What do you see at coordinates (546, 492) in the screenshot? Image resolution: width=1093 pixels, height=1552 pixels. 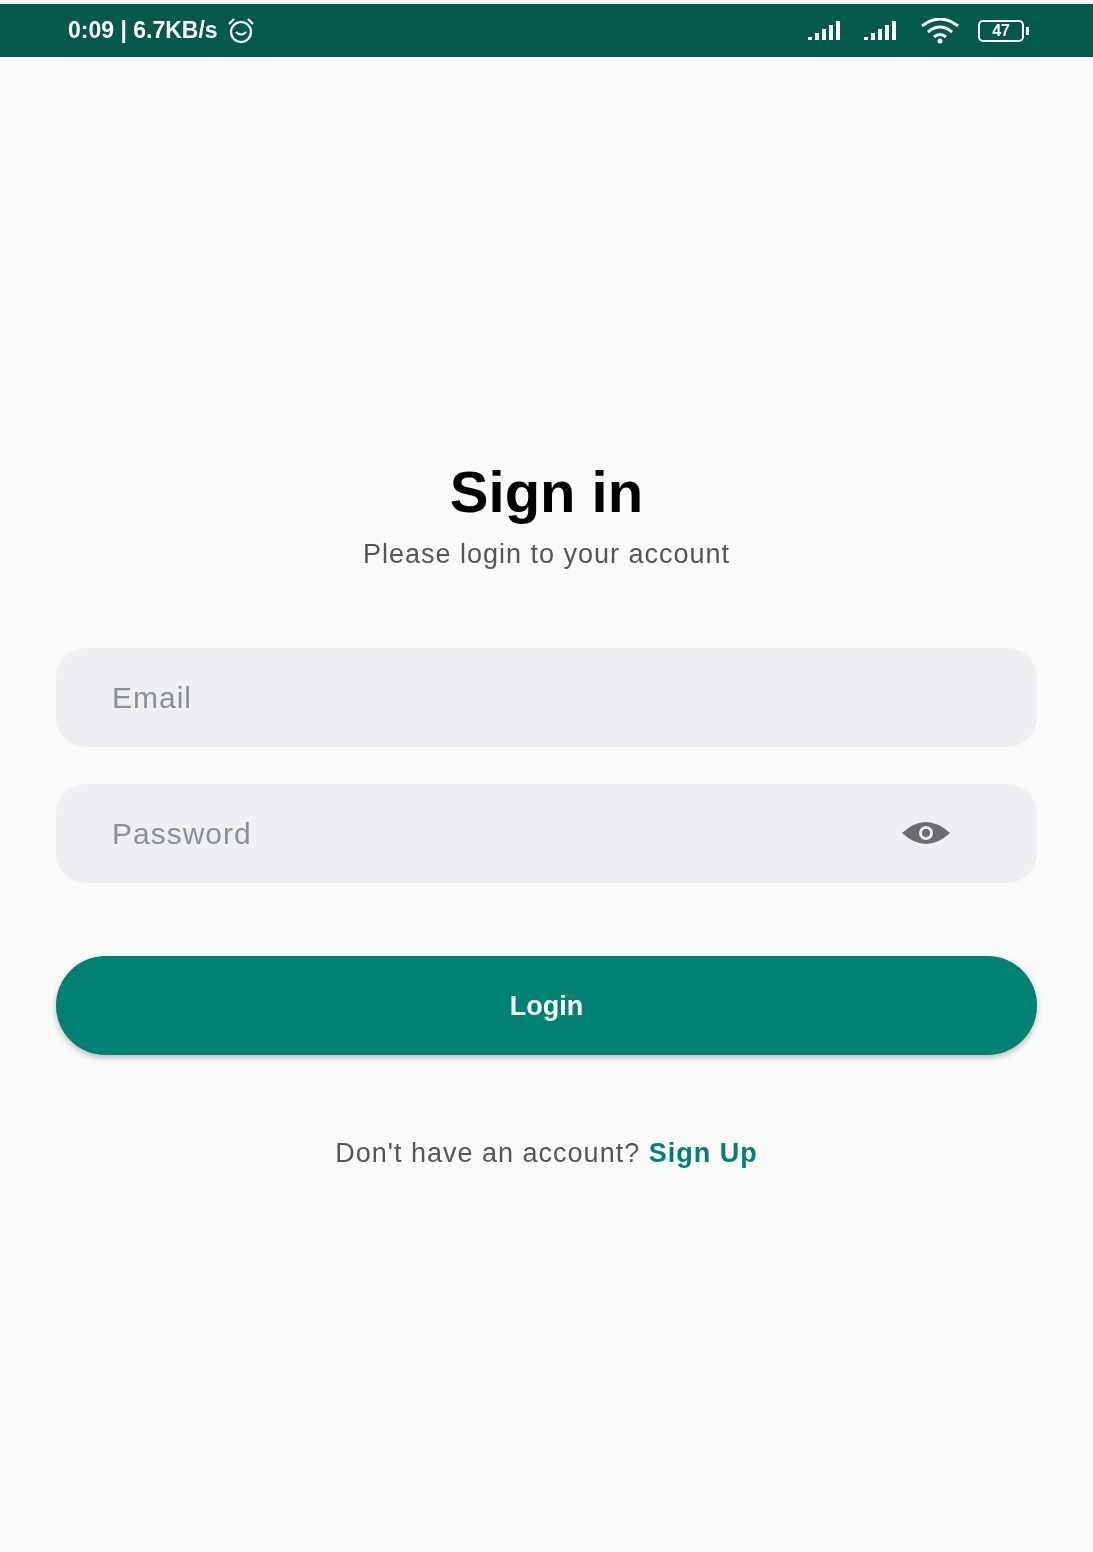 I see `page-title: Sign in` at bounding box center [546, 492].